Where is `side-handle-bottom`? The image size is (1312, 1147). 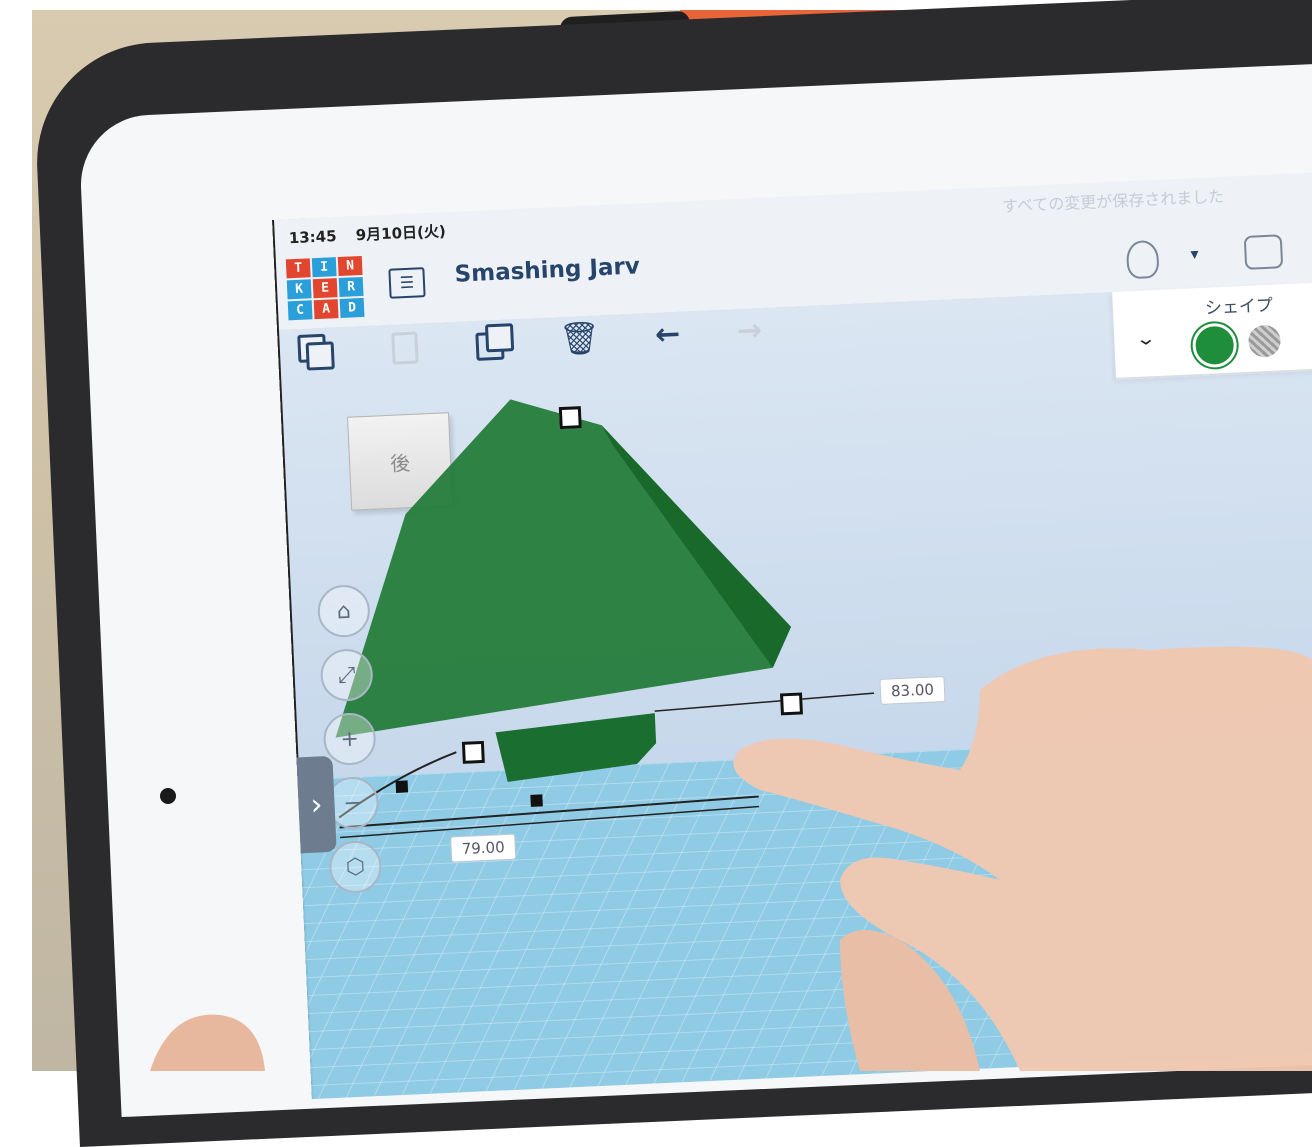 side-handle-bottom is located at coordinates (536, 800).